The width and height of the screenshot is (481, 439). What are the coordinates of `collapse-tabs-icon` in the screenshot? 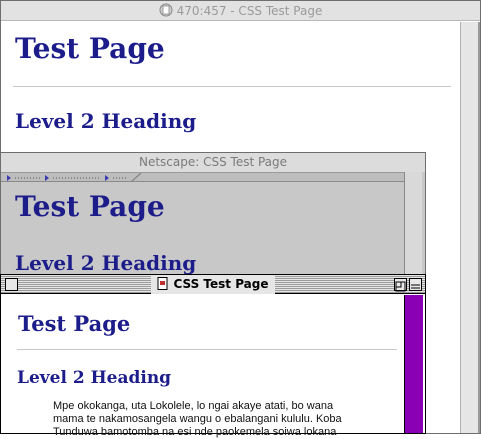 It's located at (74, 177).